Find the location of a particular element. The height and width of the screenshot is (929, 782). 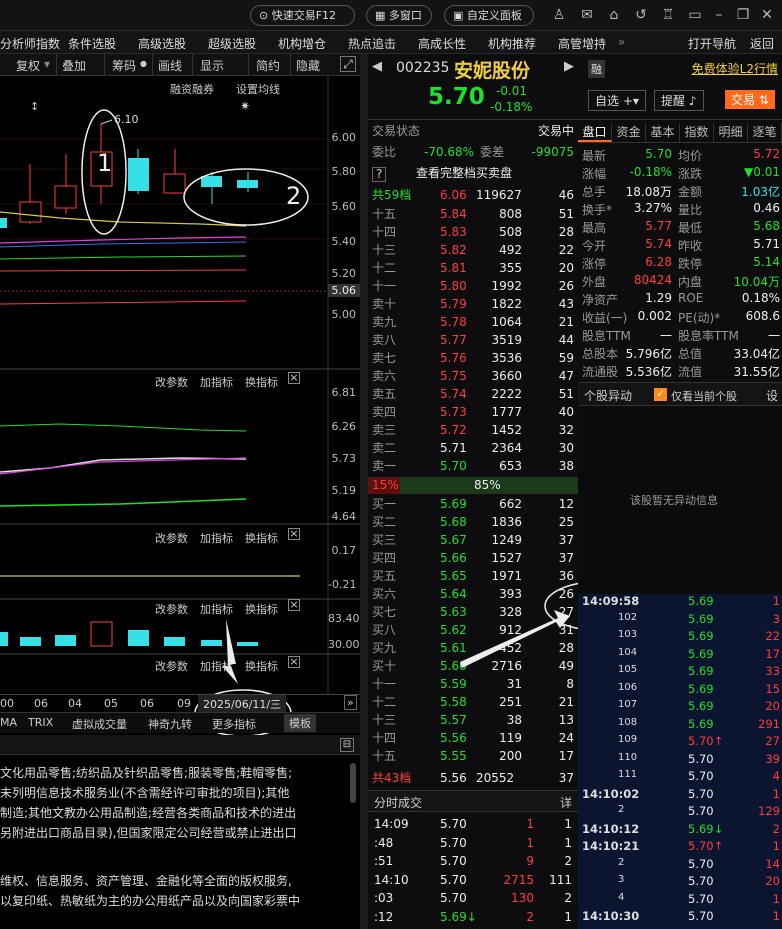

tab-virtual-volume: 虚拟成交量 is located at coordinates (99, 724).